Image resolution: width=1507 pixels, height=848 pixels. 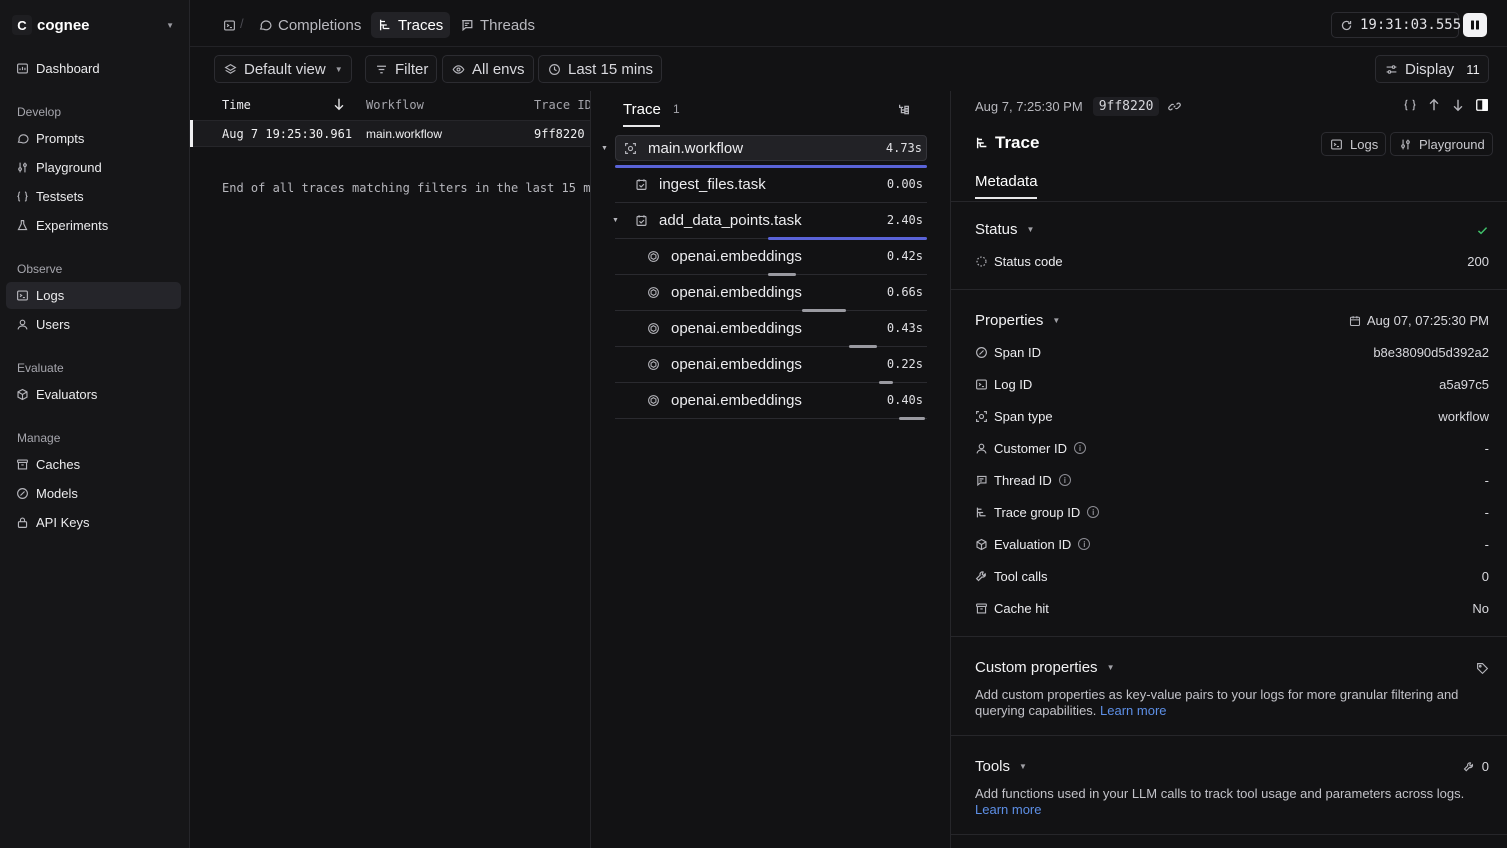 I want to click on custom-properties-section-header: Custom properties ▼, so click(x=1044, y=667).